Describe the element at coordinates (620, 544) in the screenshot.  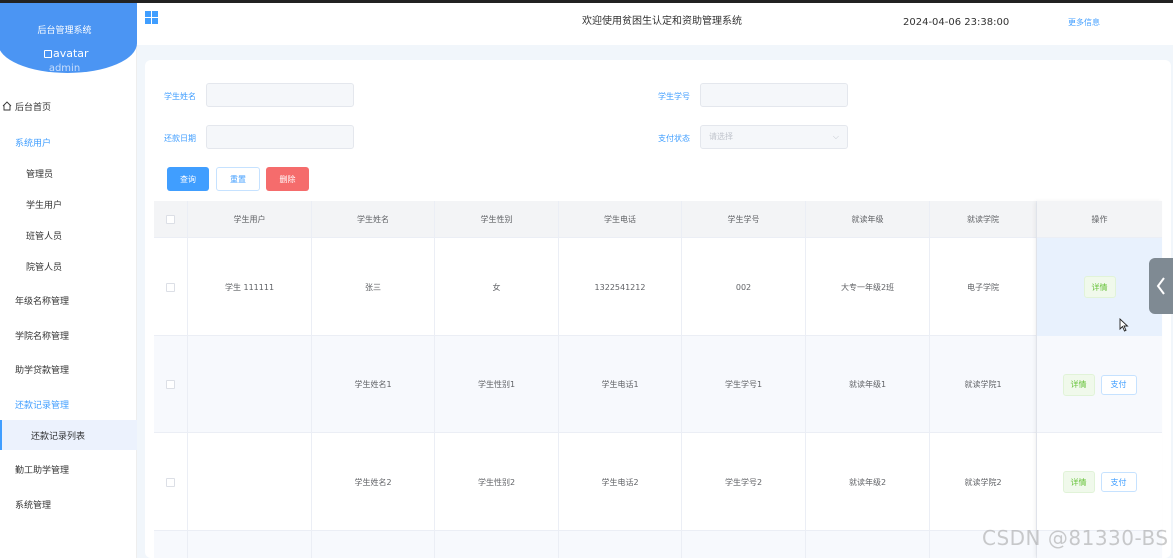
I see `cell-student-phone` at that location.